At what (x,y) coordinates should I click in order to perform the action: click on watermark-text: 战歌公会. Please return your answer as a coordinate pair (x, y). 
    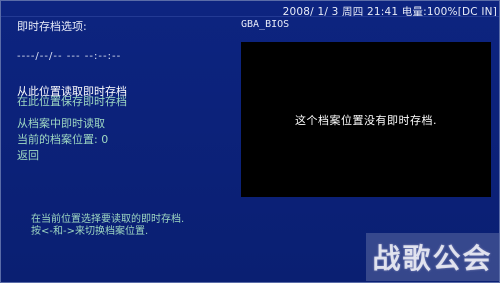
    Looking at the image, I should click on (432, 258).